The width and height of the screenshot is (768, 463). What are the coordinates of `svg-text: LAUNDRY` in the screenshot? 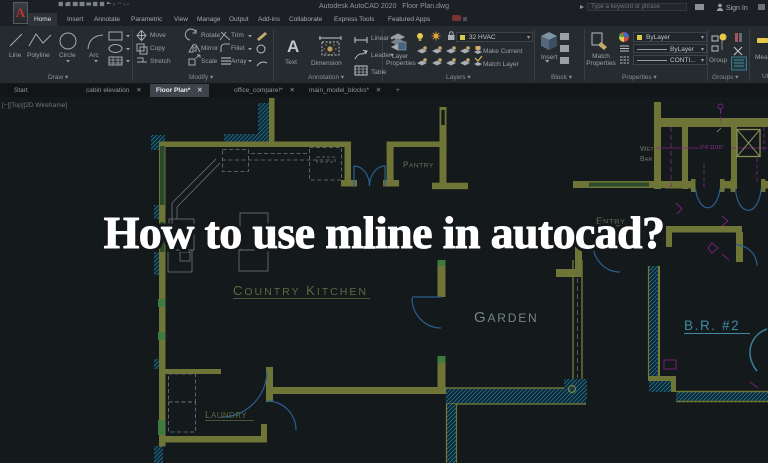 It's located at (226, 415).